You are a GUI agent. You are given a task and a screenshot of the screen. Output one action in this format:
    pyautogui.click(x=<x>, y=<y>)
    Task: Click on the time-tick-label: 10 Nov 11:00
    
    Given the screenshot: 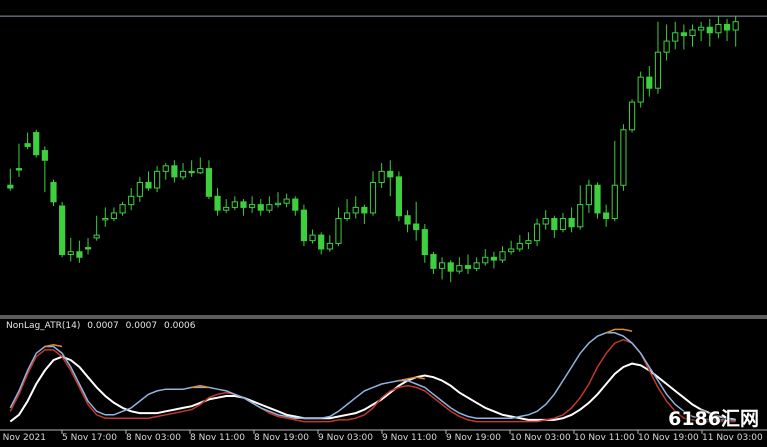 What is the action you would take?
    pyautogui.click(x=604, y=438)
    